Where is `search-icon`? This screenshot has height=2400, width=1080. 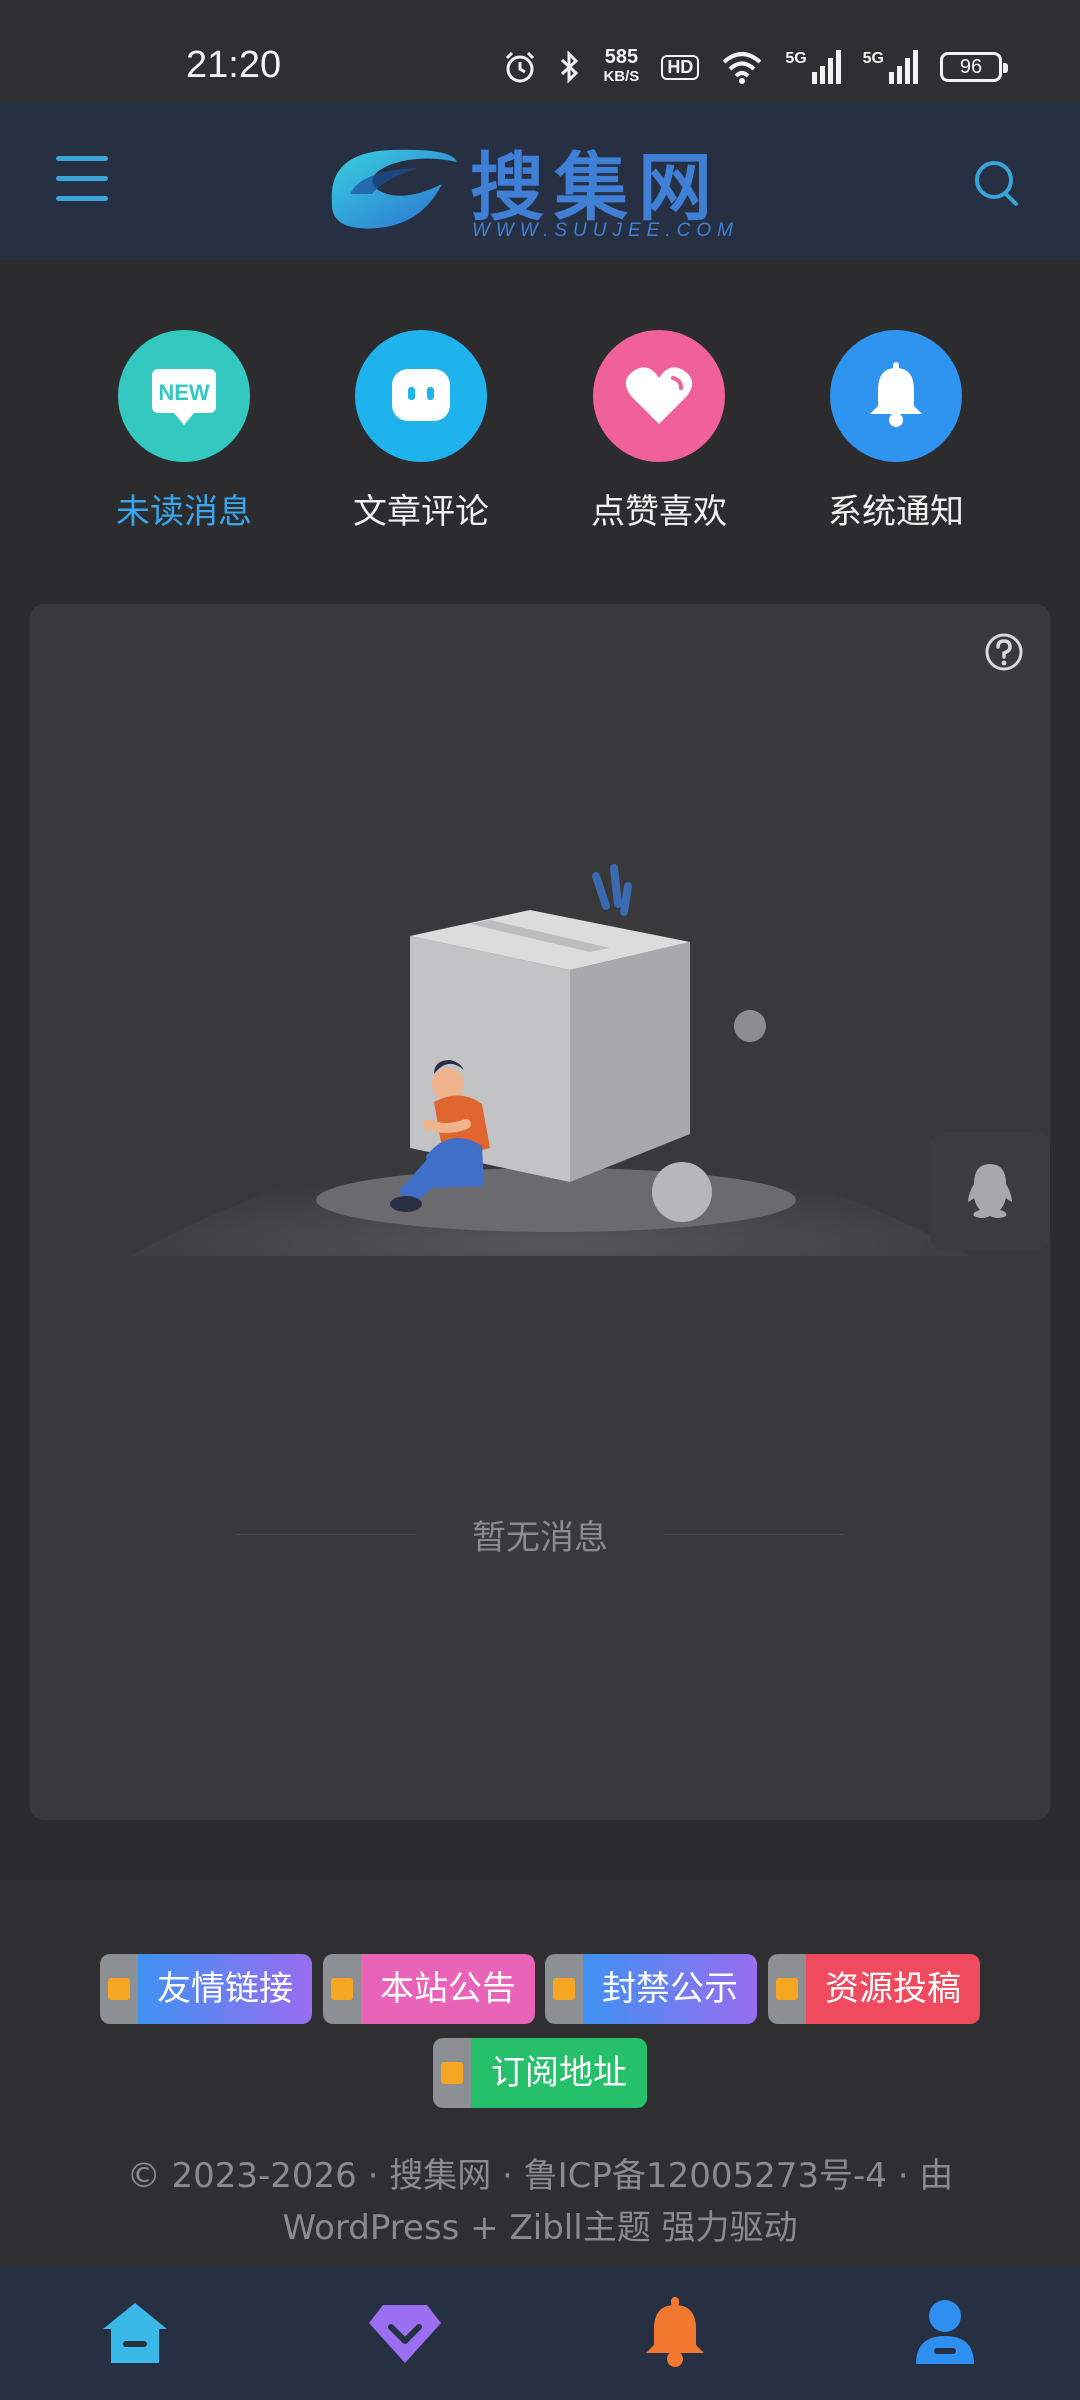
search-icon is located at coordinates (996, 183).